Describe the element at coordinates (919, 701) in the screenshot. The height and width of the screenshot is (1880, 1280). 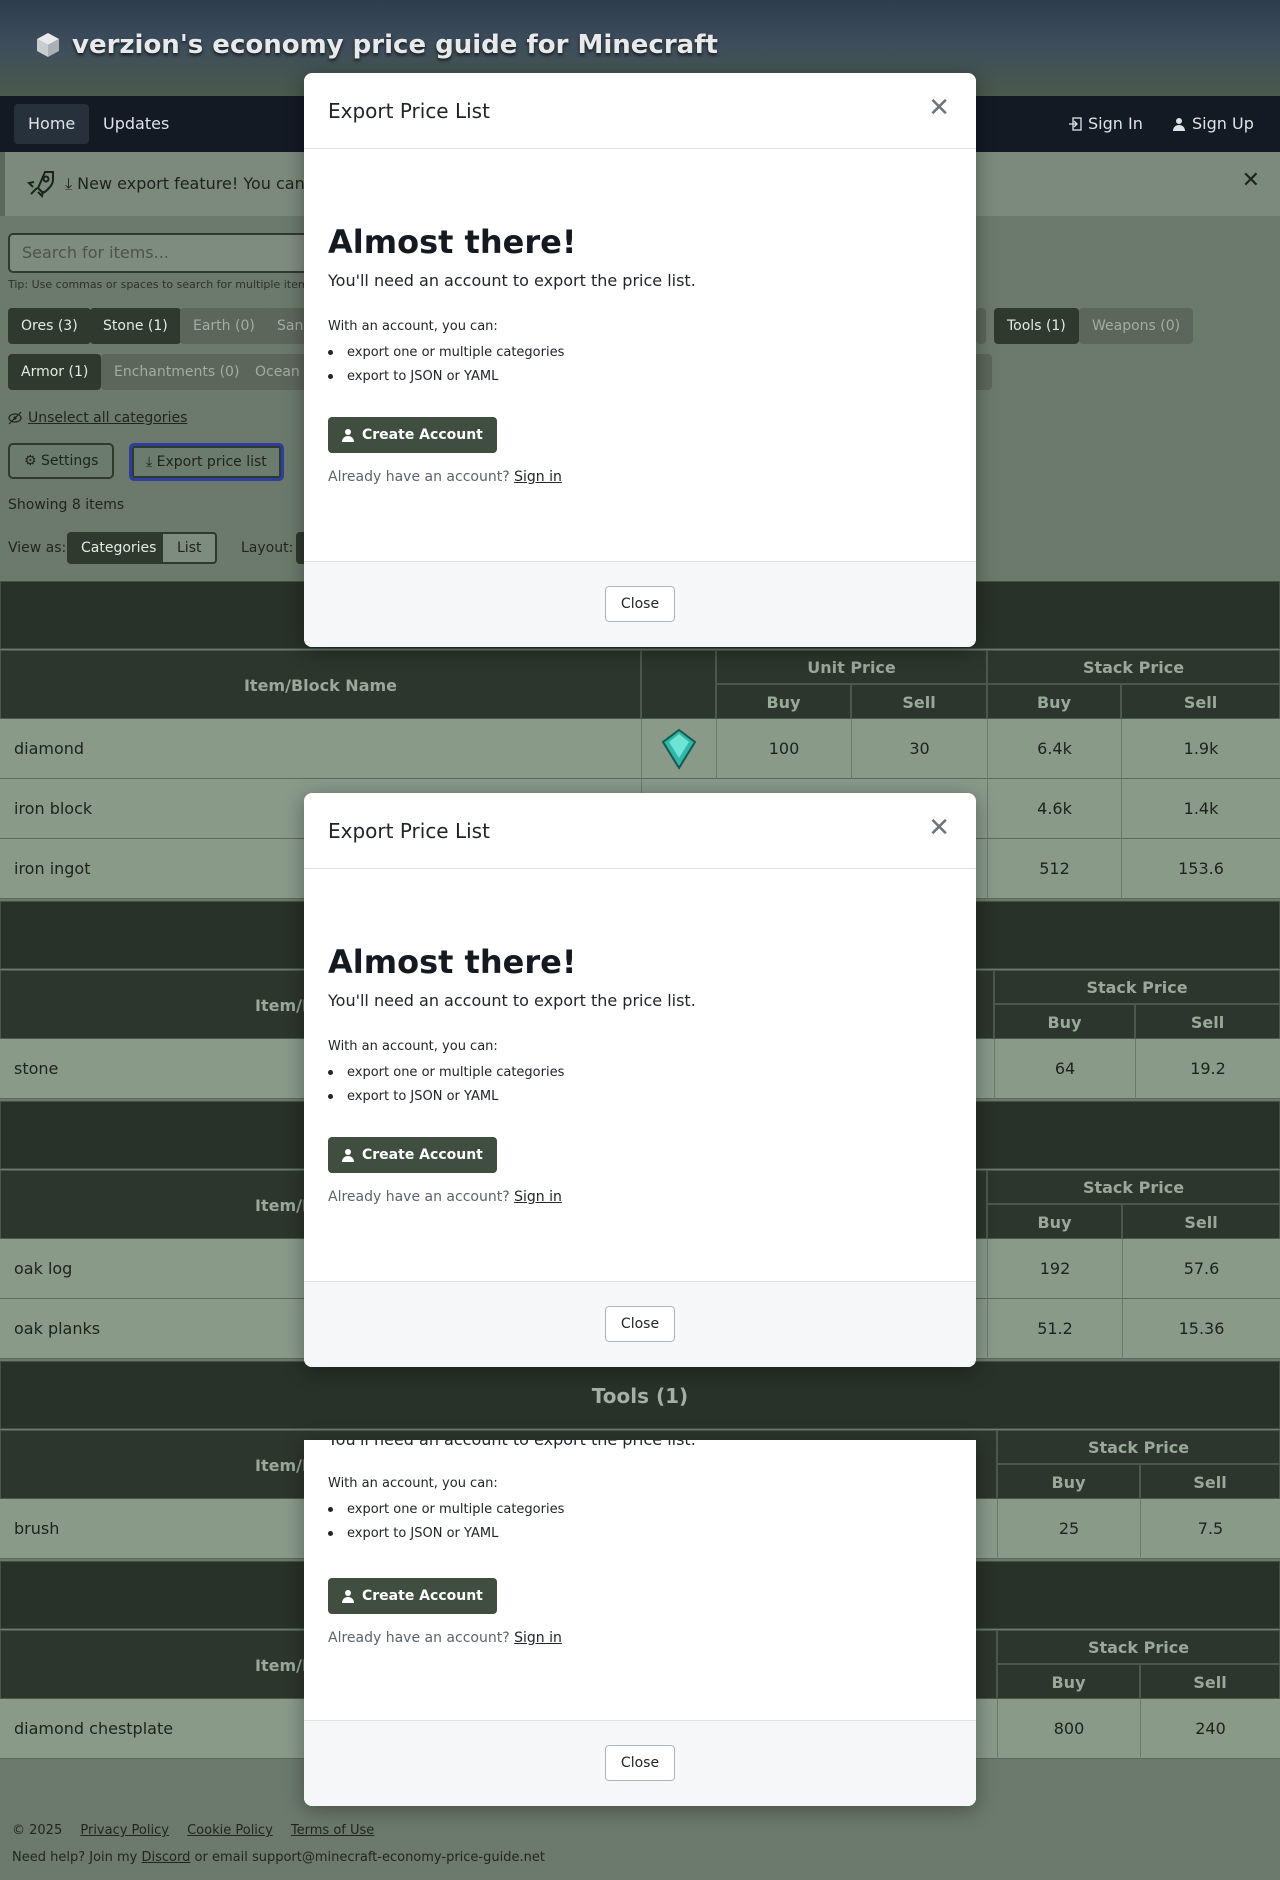
I see `column-header-unit-sell: Sell` at that location.